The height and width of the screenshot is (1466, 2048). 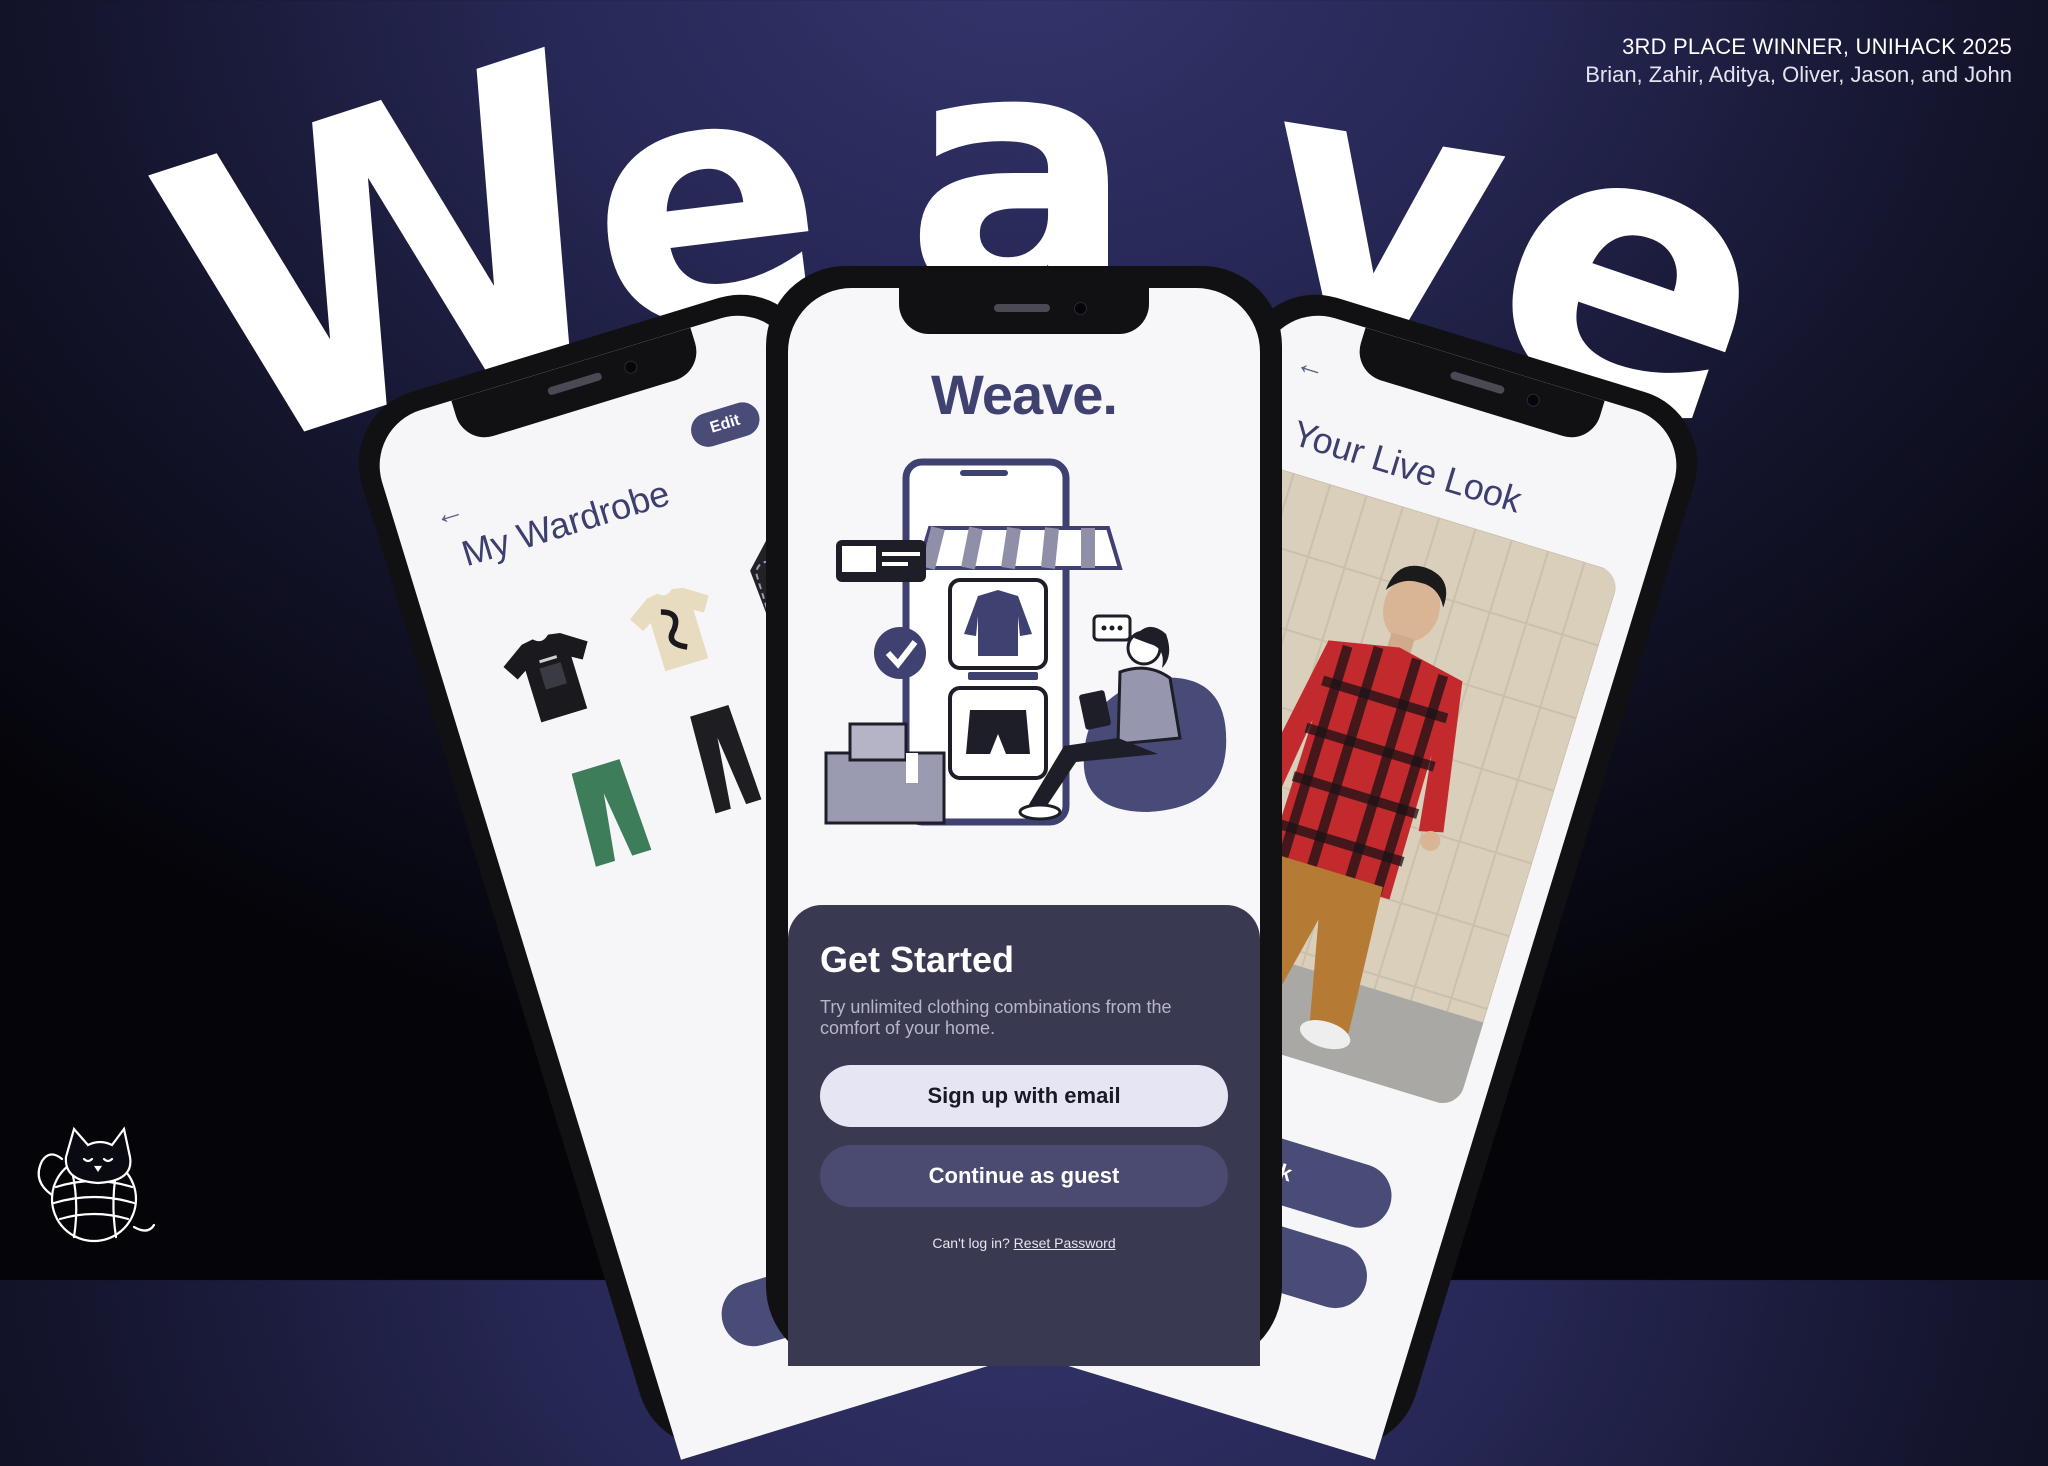 What do you see at coordinates (552, 676) in the screenshot?
I see `black-tshirt-icon` at bounding box center [552, 676].